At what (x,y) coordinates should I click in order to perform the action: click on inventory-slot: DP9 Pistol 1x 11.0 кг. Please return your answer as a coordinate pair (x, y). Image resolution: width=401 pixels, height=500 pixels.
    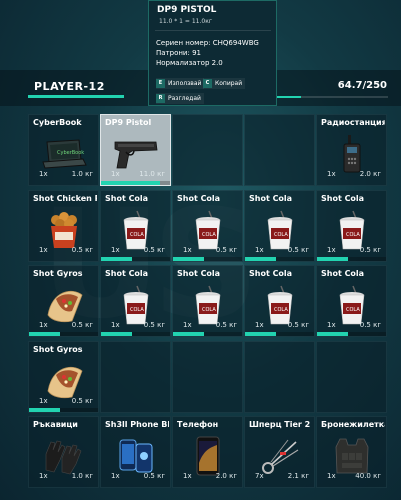
    Looking at the image, I should click on (135, 150).